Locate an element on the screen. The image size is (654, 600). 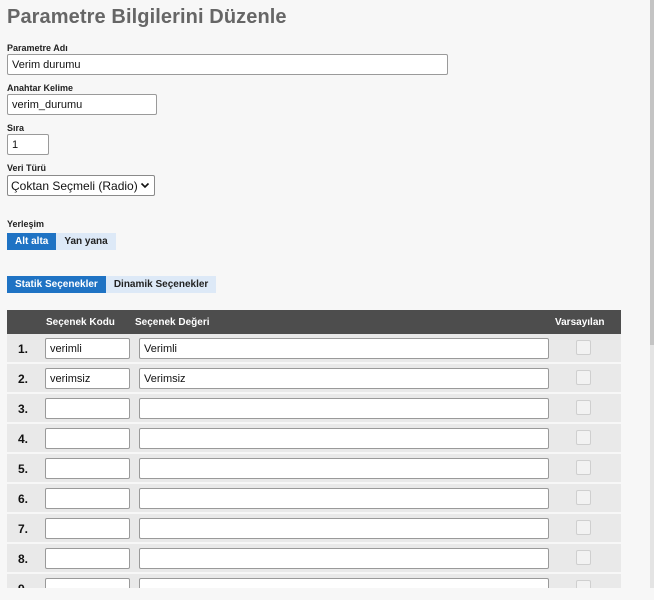
table-row: 7. is located at coordinates (314, 529).